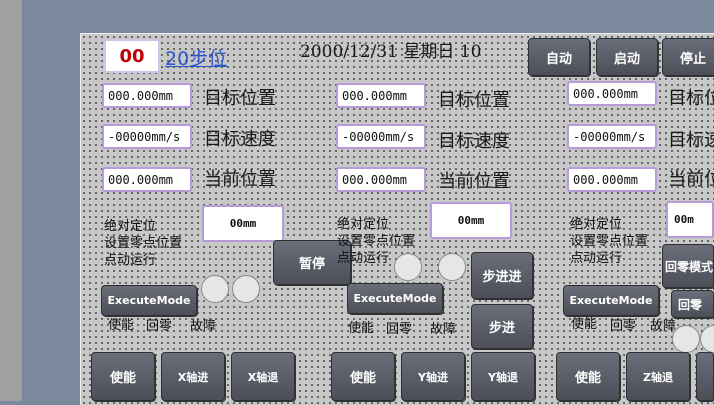  Describe the element at coordinates (502, 326) in the screenshot. I see `step-button: 步进` at that location.